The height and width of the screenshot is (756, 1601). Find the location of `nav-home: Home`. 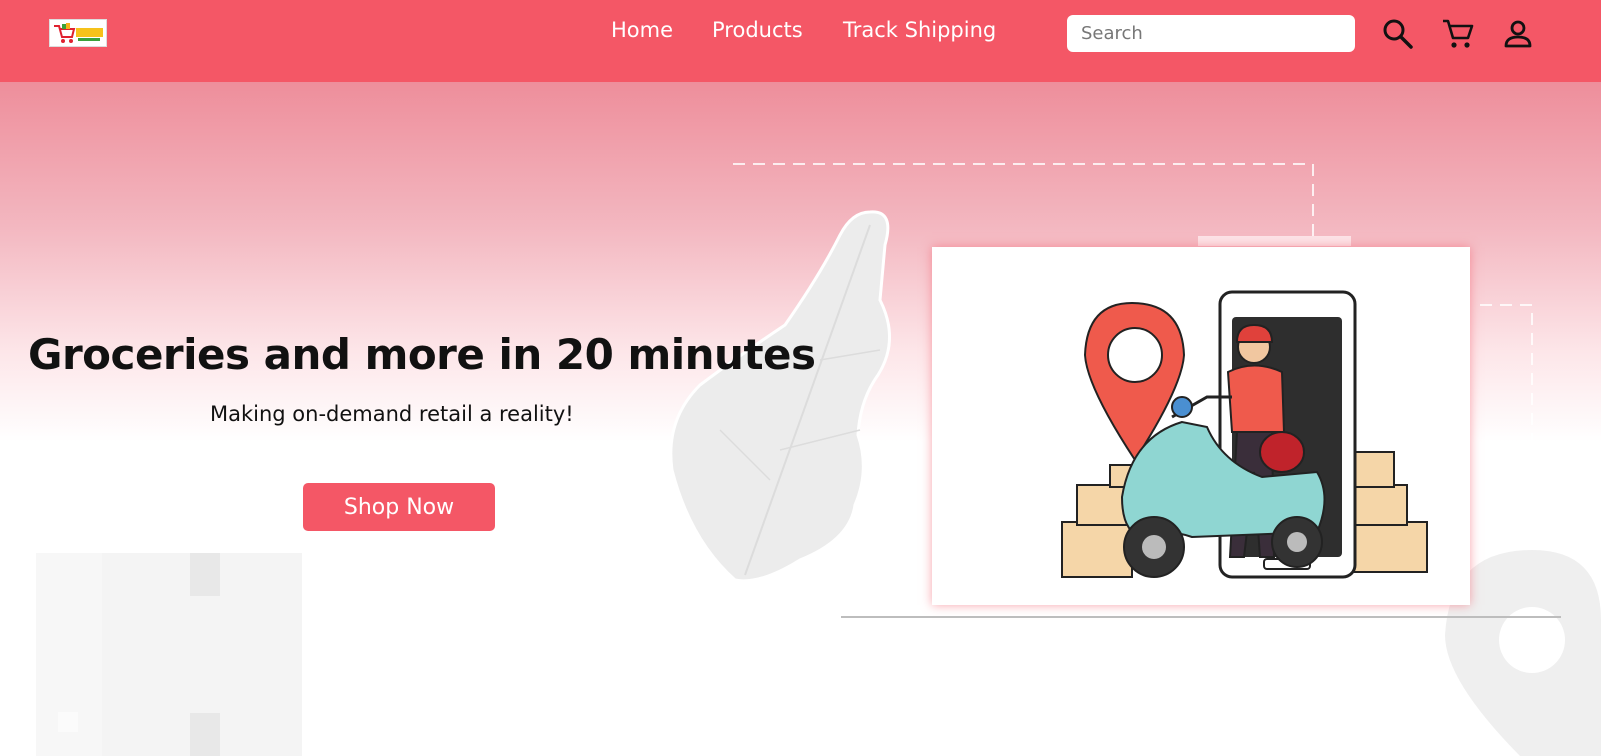

nav-home: Home is located at coordinates (642, 30).